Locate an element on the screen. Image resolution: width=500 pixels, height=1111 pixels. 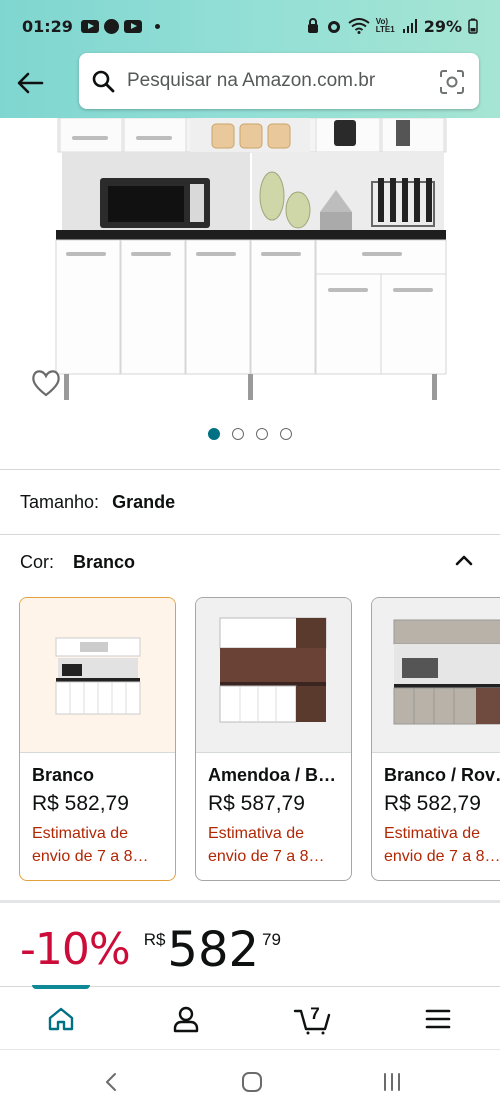
swatch-price: R$ 587,79 is located at coordinates (256, 803).